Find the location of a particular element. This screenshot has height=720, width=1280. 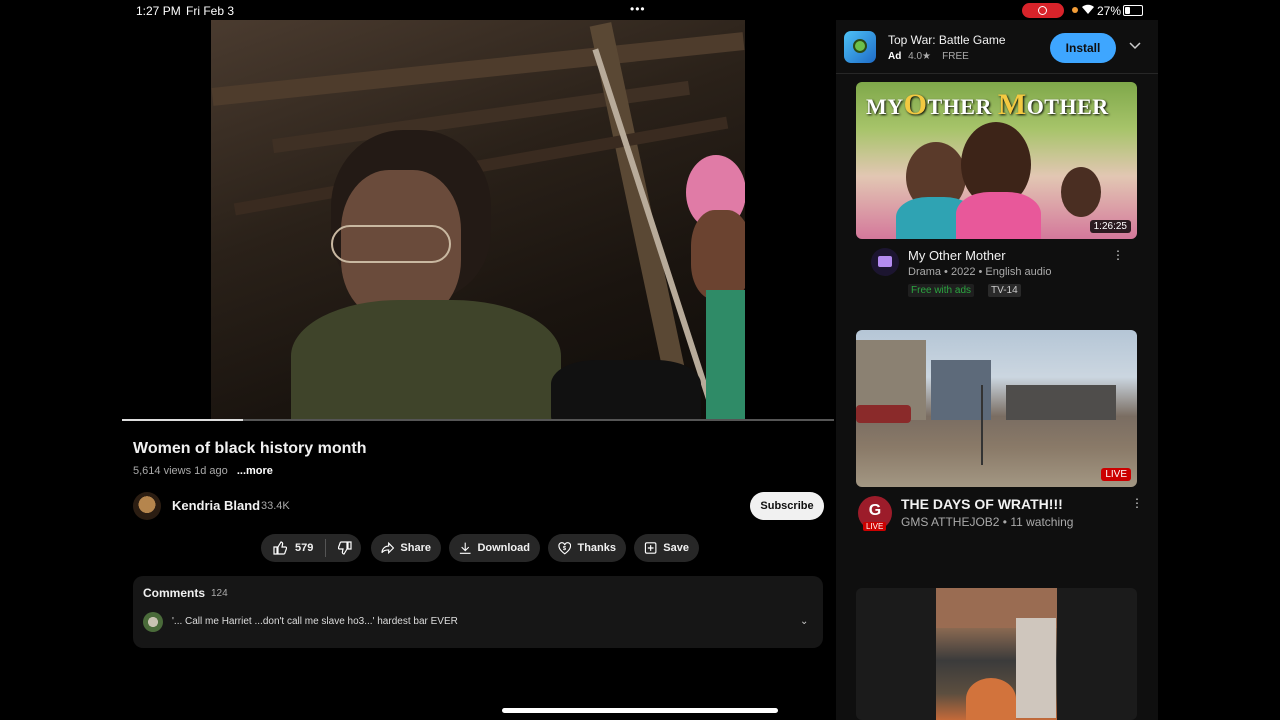

ad-app-icon is located at coordinates (860, 47).